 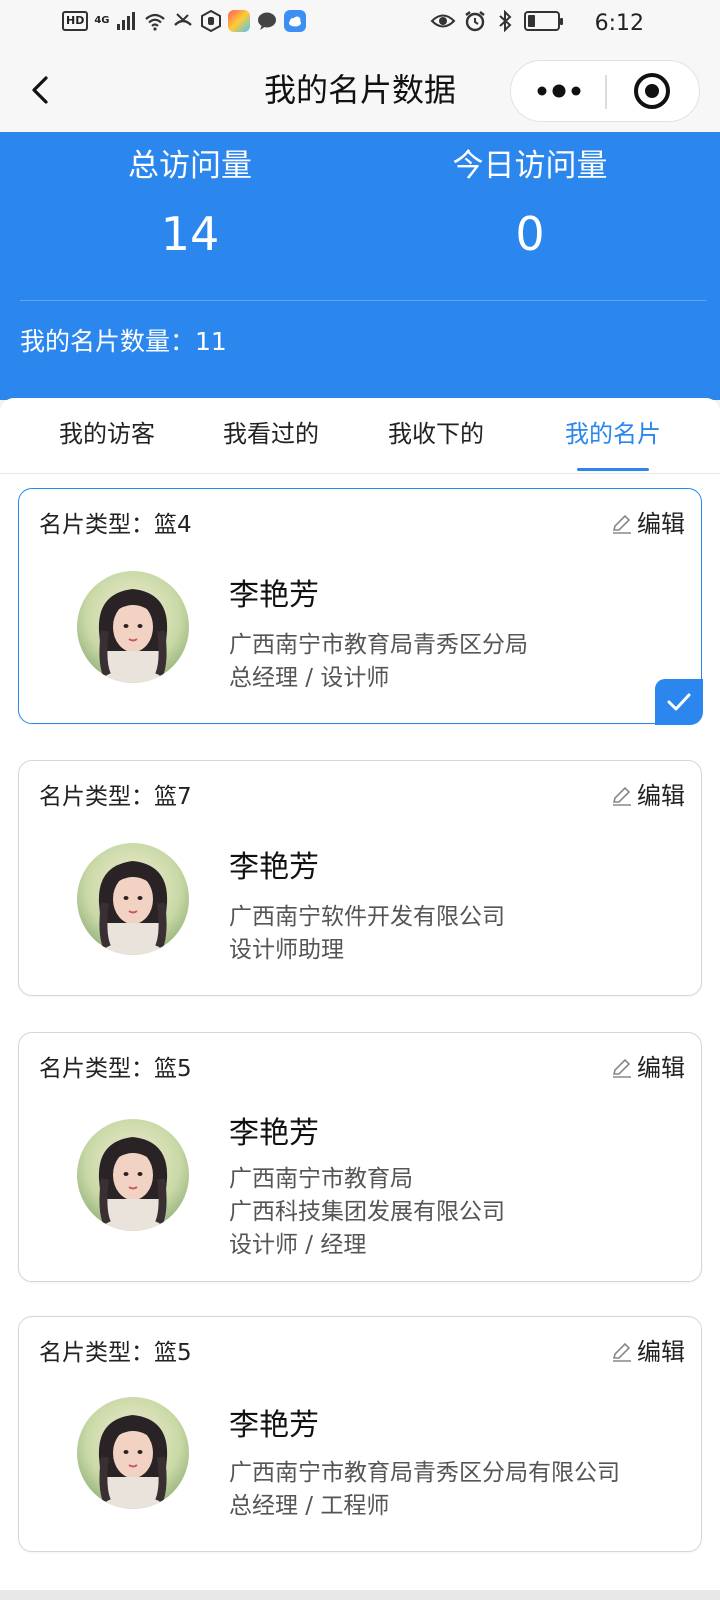 I want to click on card-line: 广西南宁市教育局青秀区分局, so click(x=378, y=645).